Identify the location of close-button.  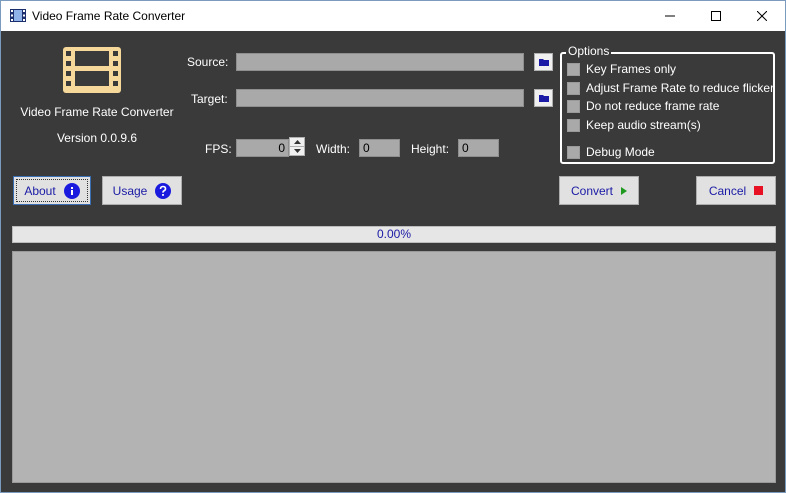
(762, 16).